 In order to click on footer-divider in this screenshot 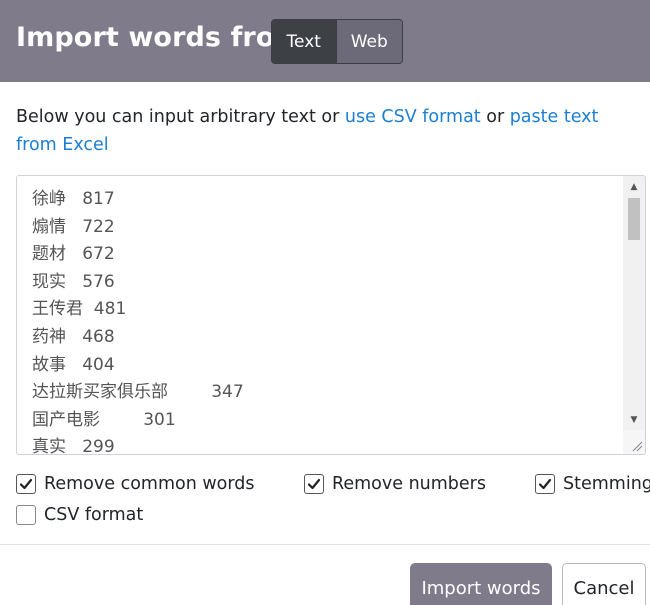, I will do `click(325, 544)`.